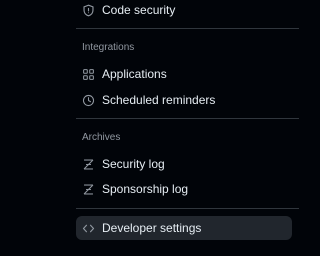 The height and width of the screenshot is (256, 320). I want to click on clock-icon, so click(88, 100).